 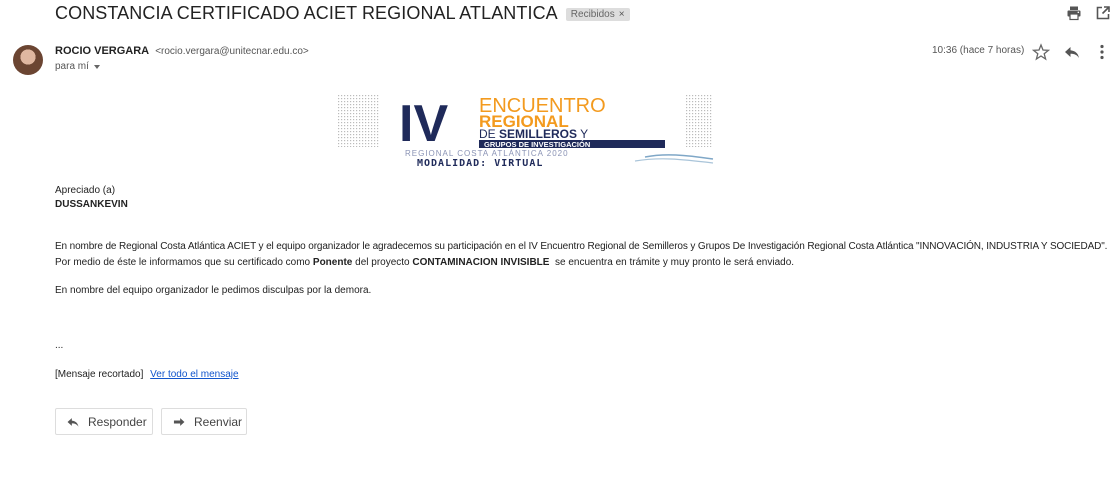 What do you see at coordinates (699, 121) in the screenshot?
I see `decorative-dot-grid-right` at bounding box center [699, 121].